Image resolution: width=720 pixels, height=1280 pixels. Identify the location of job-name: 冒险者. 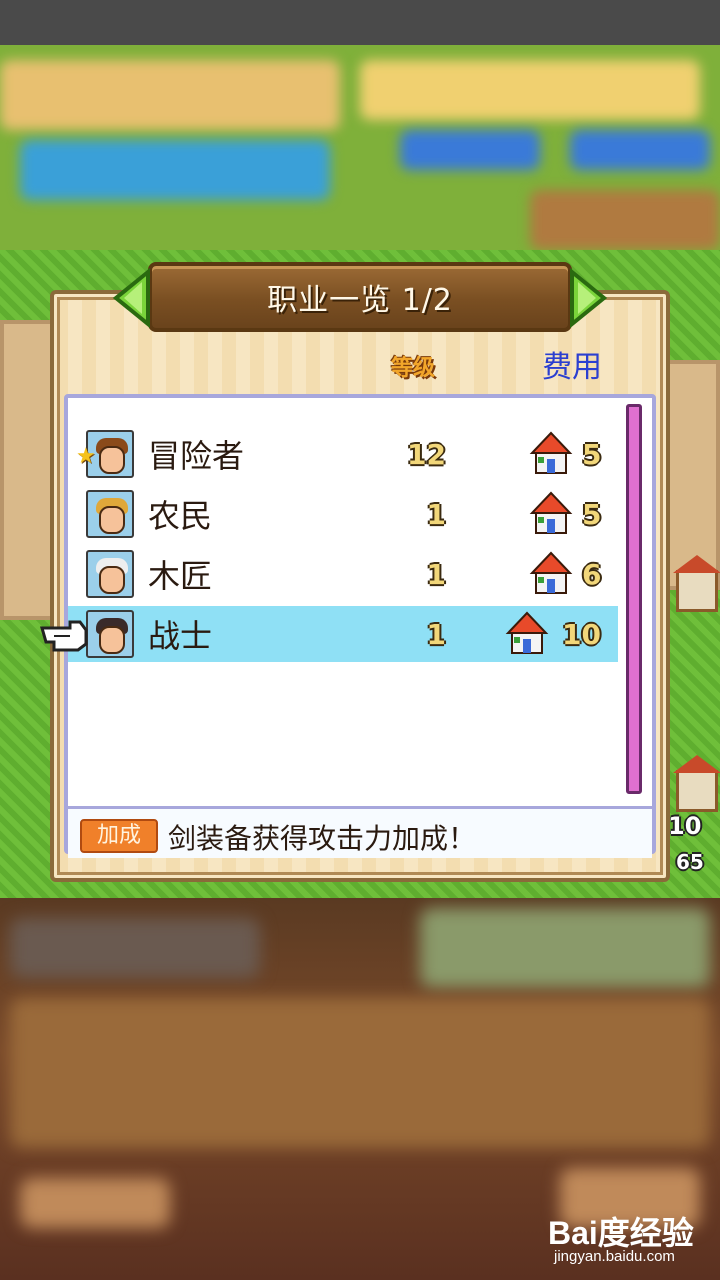
(196, 456).